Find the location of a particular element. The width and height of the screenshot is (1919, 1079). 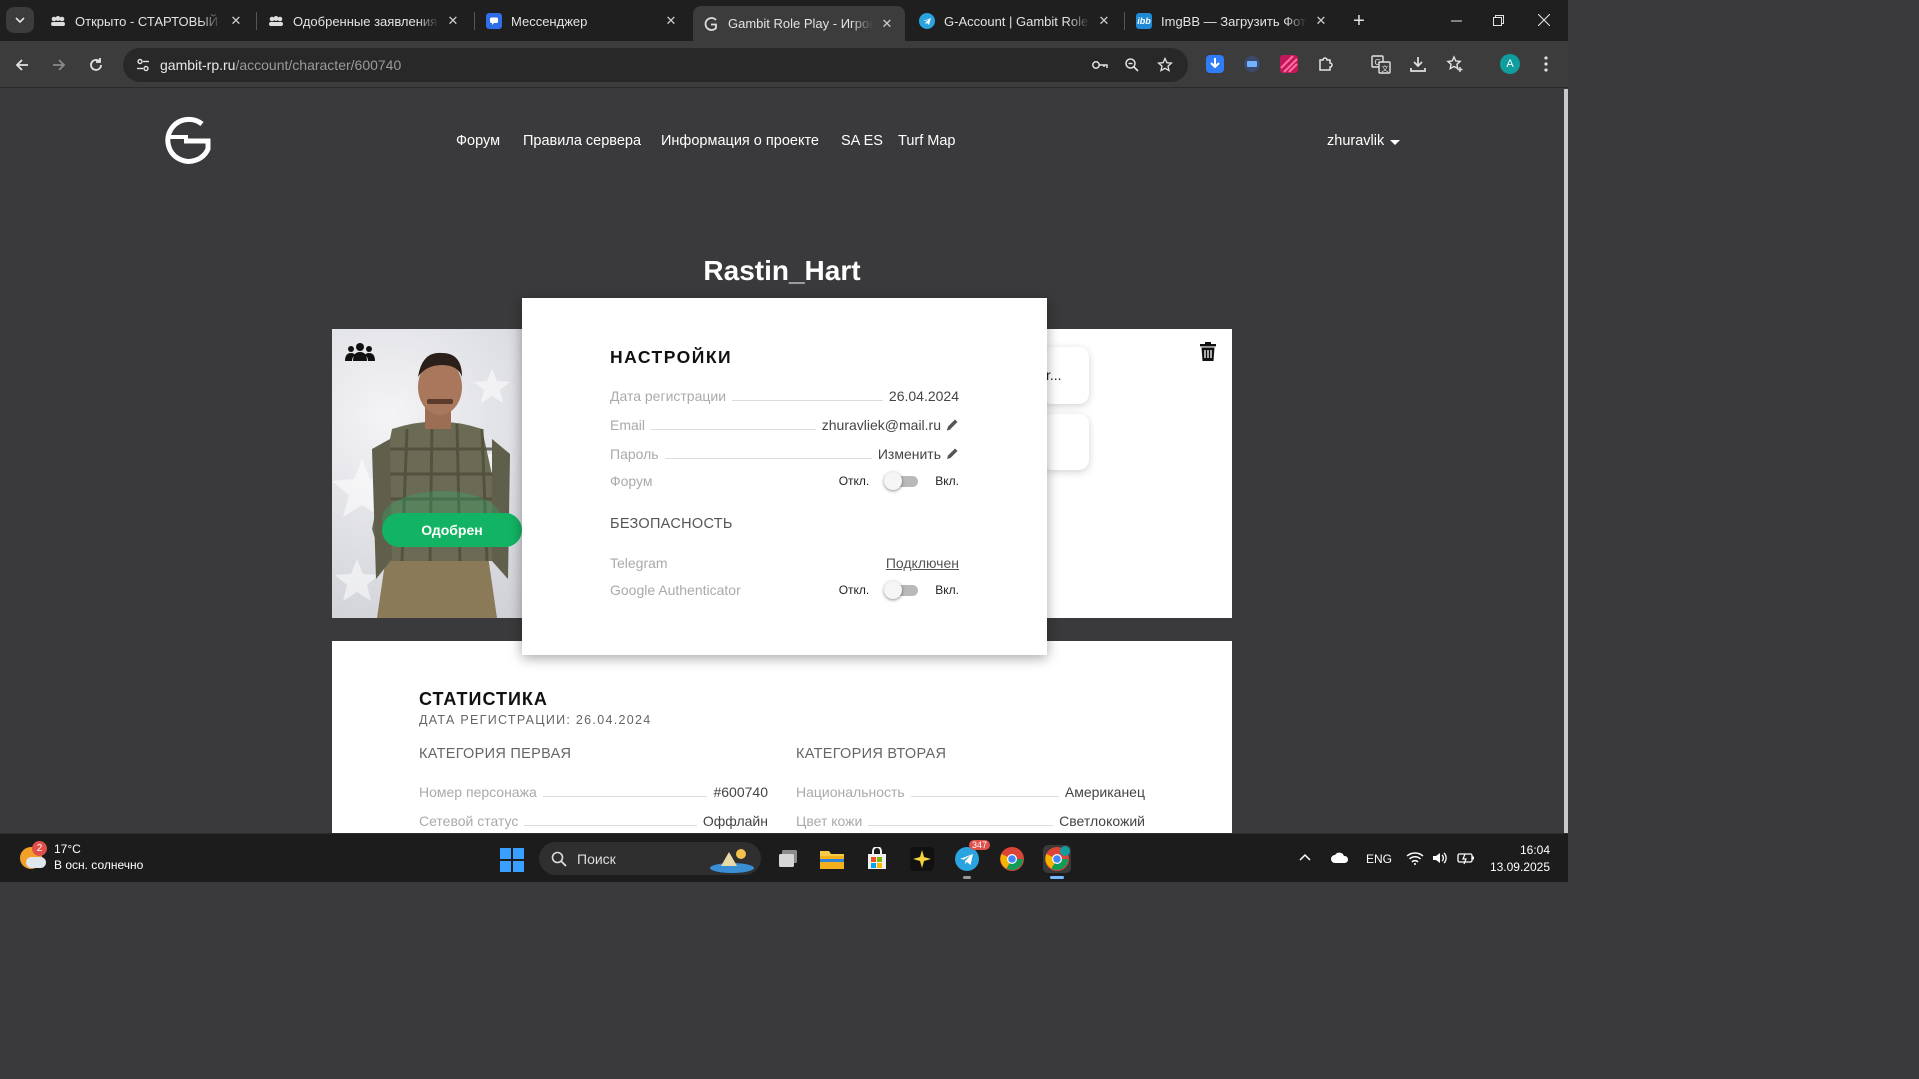

trash-icon is located at coordinates (1208, 351).